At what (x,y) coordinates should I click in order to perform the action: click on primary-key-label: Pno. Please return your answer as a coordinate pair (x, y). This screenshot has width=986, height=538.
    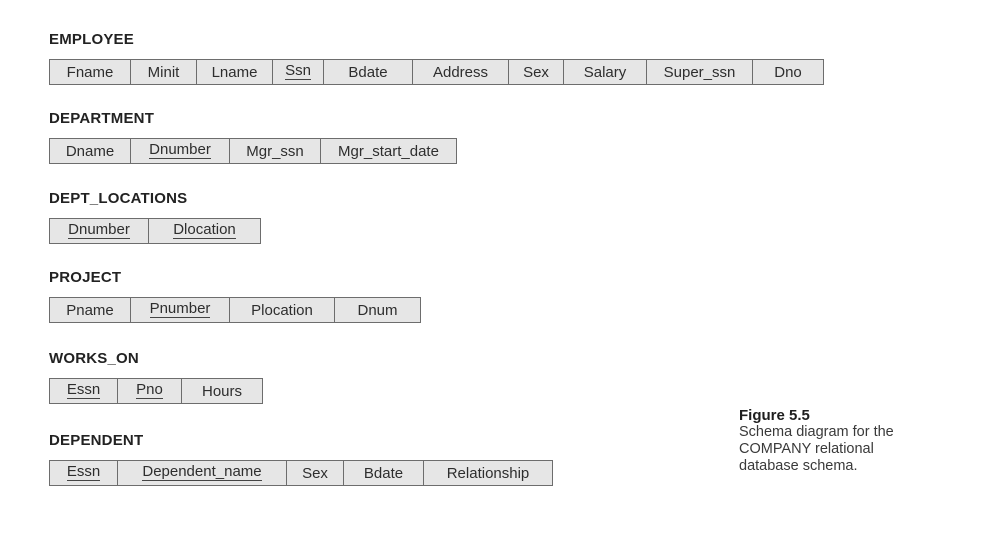
    Looking at the image, I should click on (149, 389).